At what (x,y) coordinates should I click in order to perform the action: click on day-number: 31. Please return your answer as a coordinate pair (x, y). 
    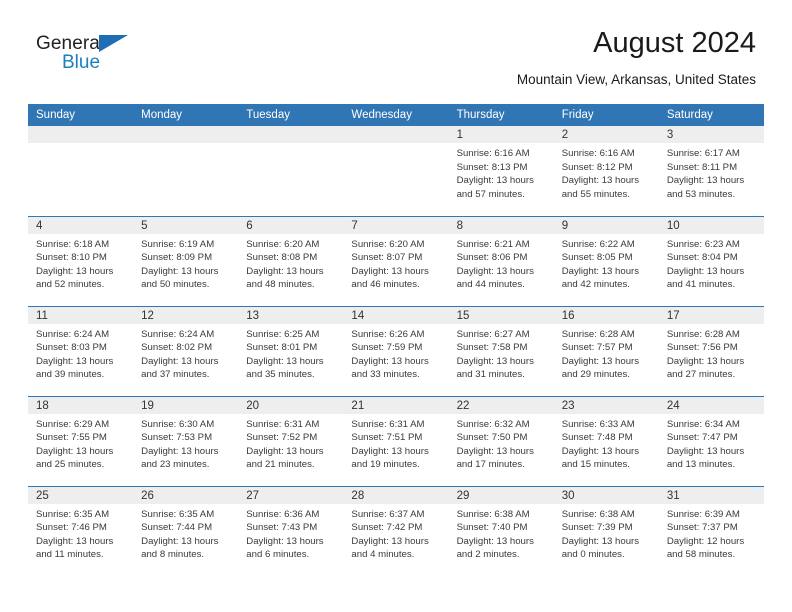
    Looking at the image, I should click on (711, 495).